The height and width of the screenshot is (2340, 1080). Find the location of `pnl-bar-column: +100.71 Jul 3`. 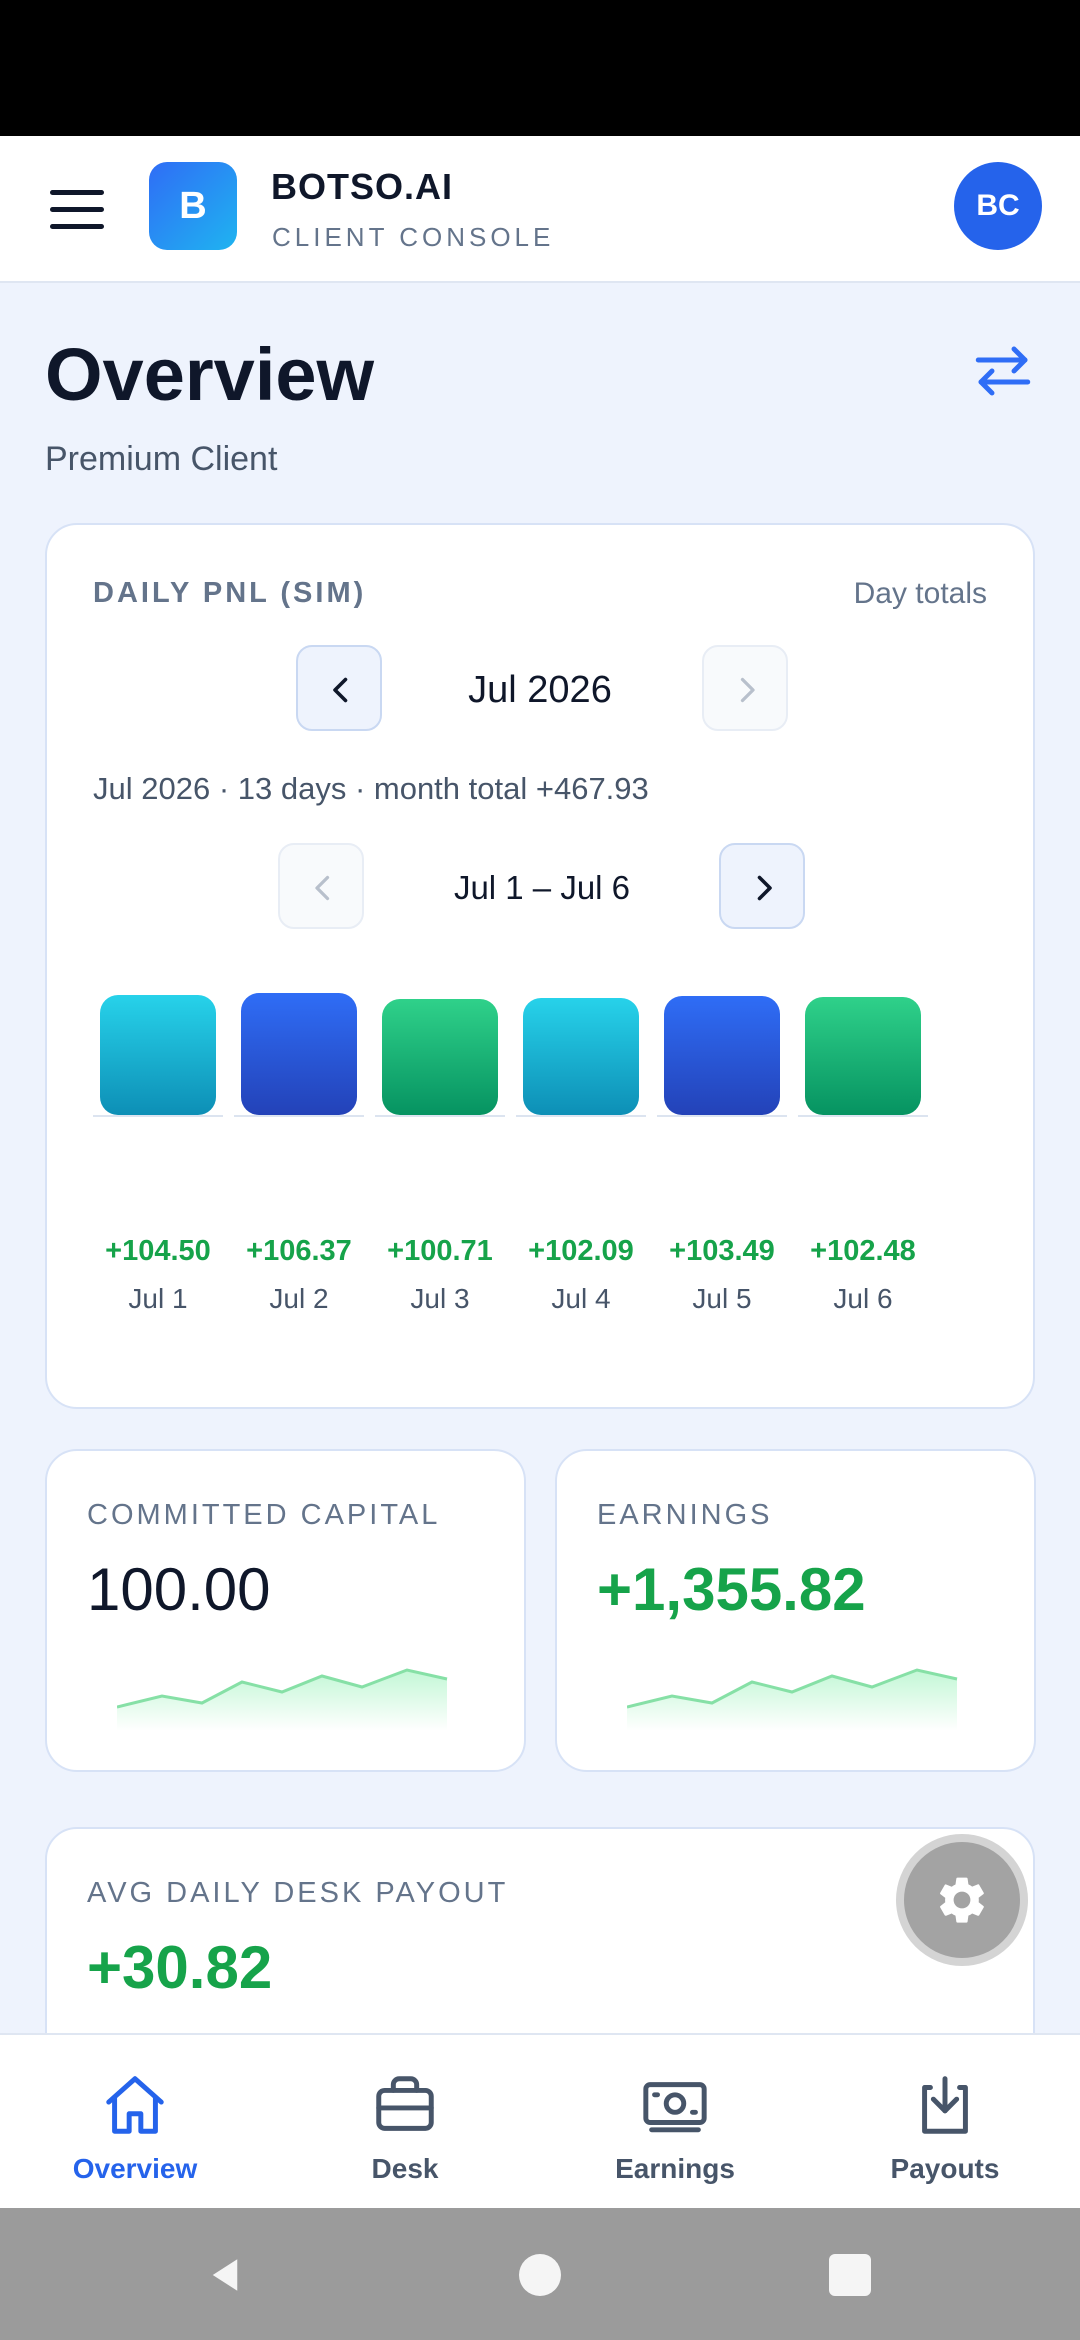

pnl-bar-column: +100.71 Jul 3 is located at coordinates (440, 1135).